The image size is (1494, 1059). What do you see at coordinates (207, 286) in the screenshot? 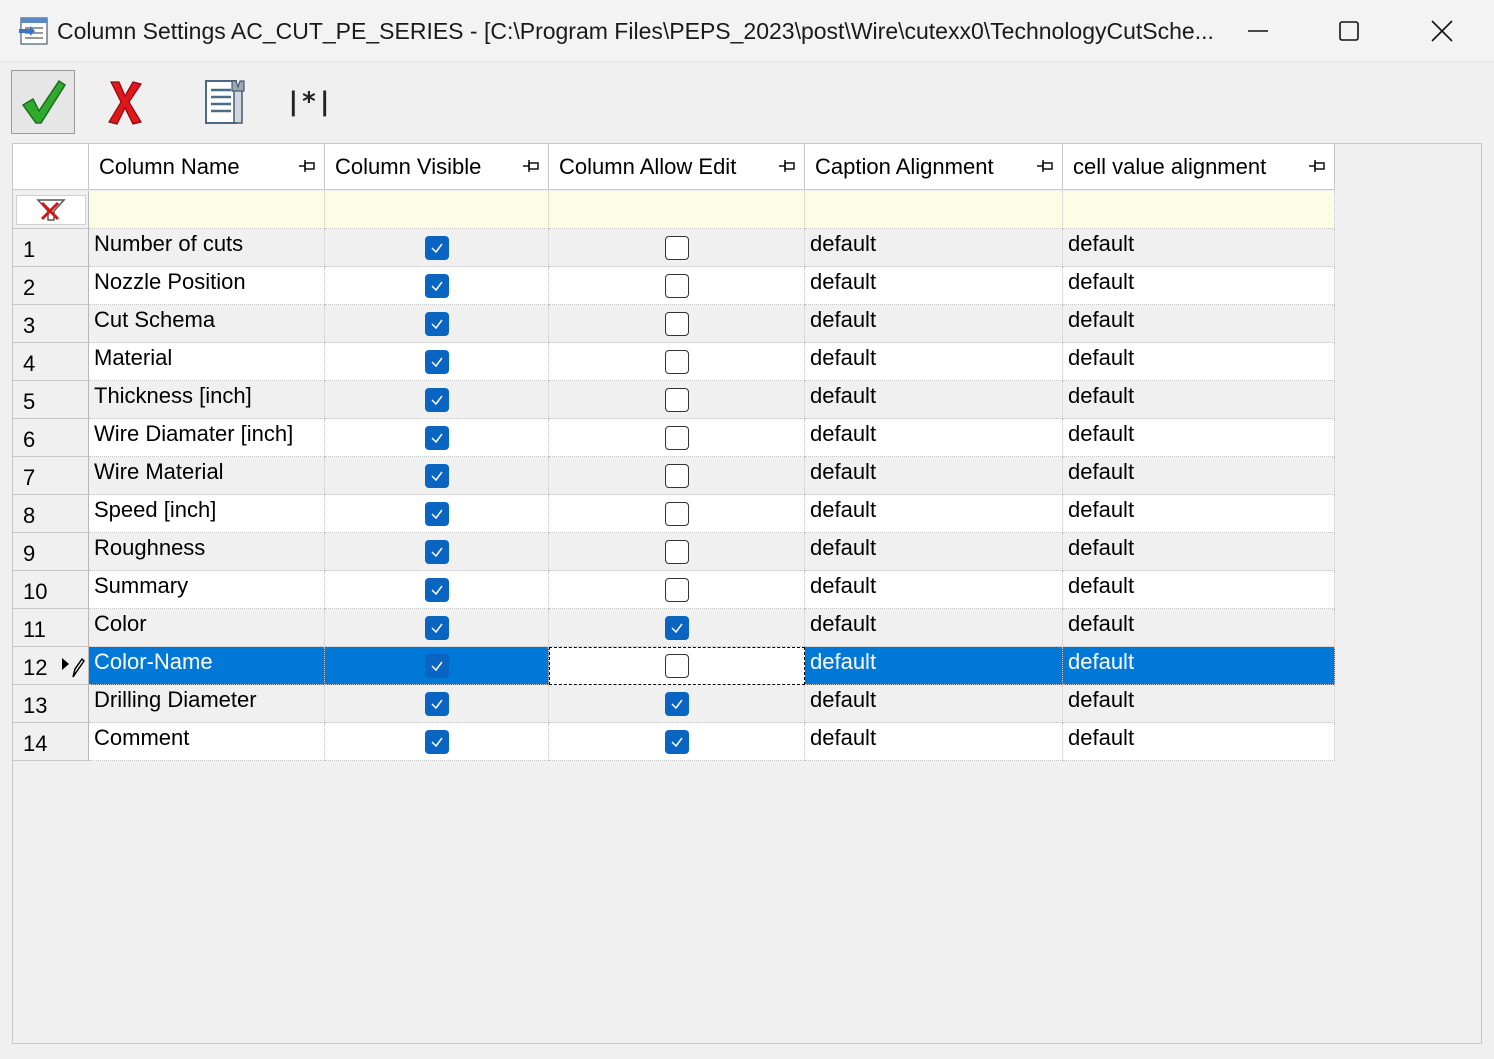
I see `column-name-cell: Nozzle Position` at bounding box center [207, 286].